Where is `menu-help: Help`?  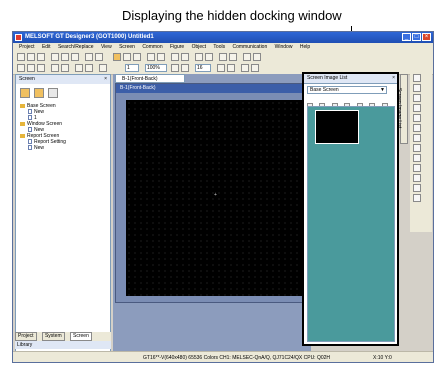 menu-help: Help is located at coordinates (305, 47).